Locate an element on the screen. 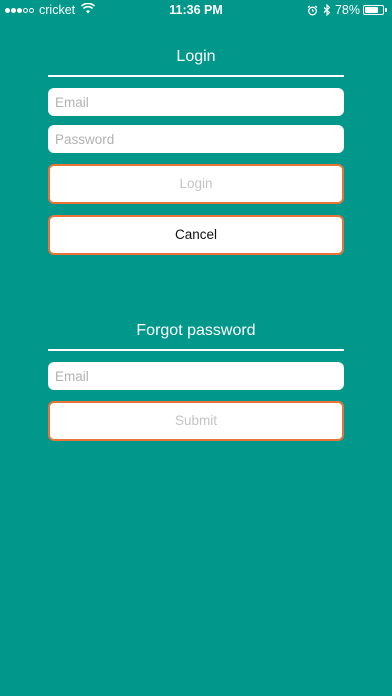  battery-percent: 78% is located at coordinates (347, 10).